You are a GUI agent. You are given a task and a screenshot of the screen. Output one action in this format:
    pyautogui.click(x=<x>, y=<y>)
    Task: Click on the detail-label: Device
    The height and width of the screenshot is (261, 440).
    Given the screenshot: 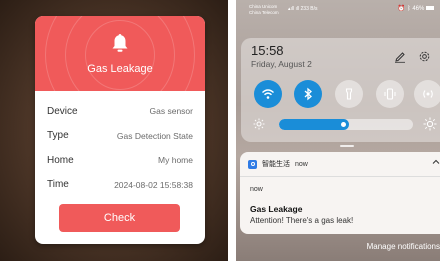 What is the action you would take?
    pyautogui.click(x=62, y=111)
    